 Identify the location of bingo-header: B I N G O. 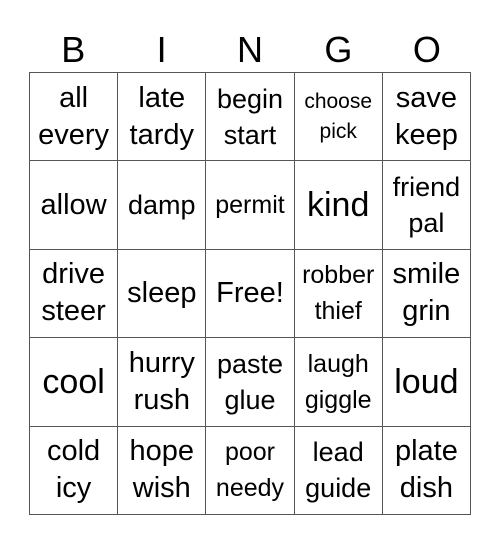
(250, 50).